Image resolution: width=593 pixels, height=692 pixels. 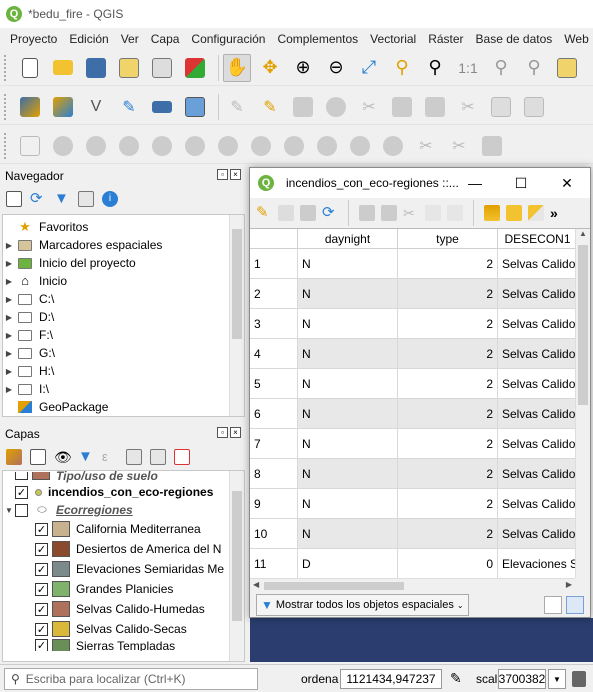 I want to click on scale-dropdown-icon: ▼, so click(x=557, y=679).